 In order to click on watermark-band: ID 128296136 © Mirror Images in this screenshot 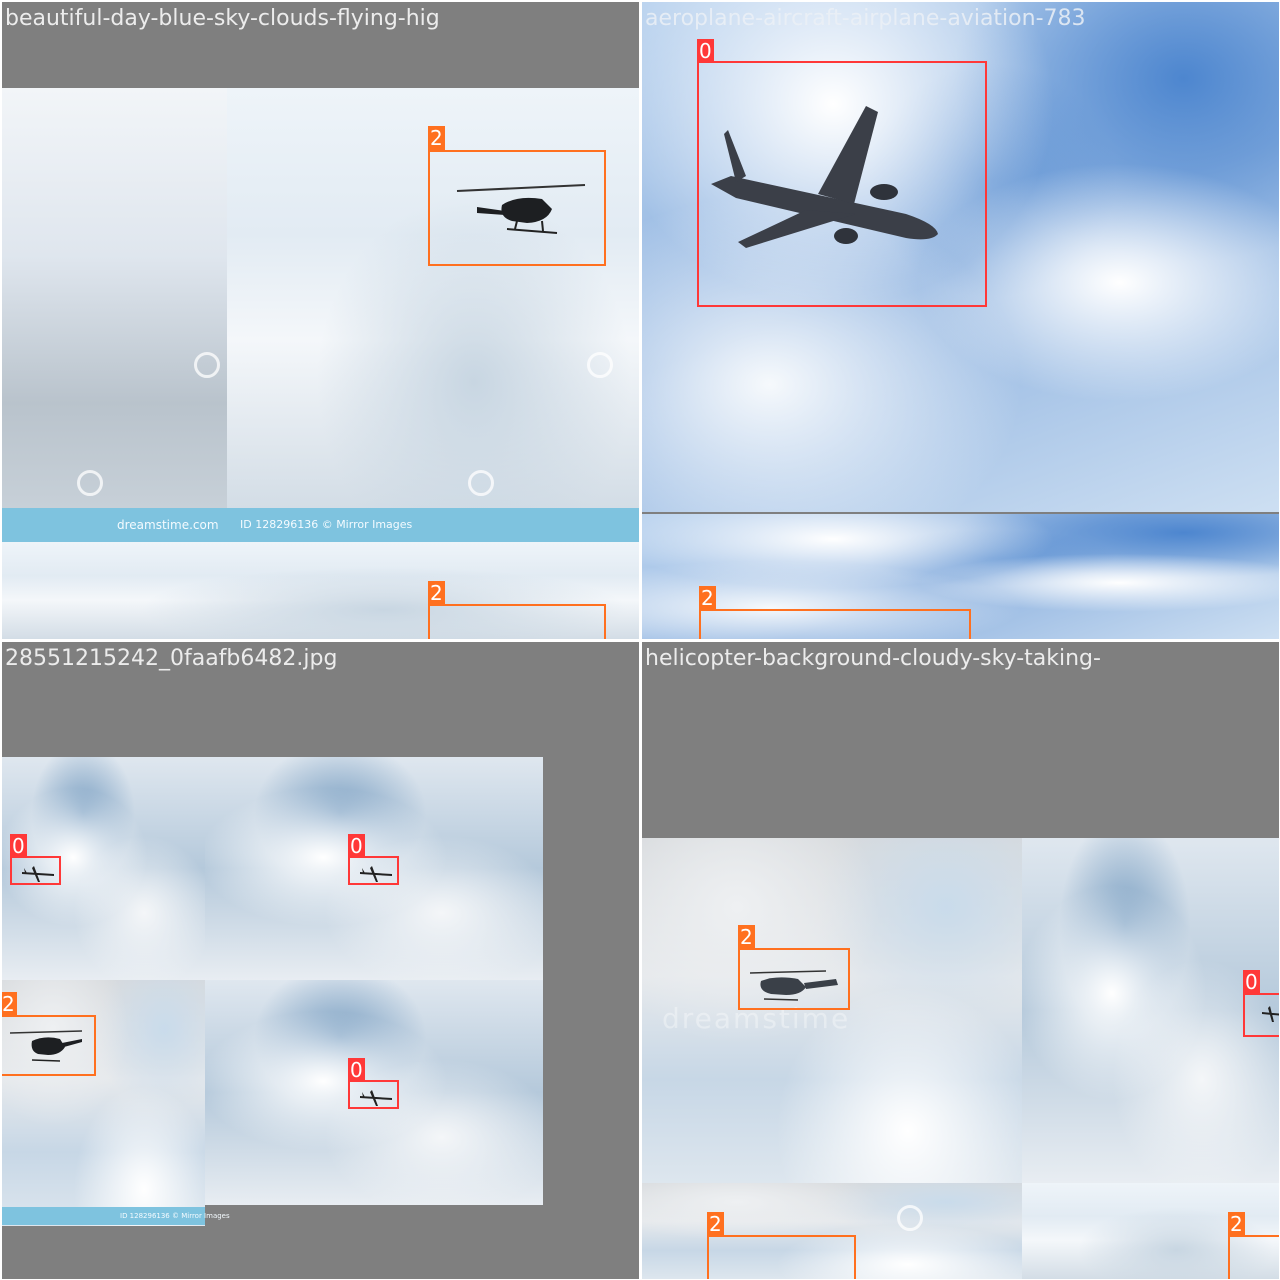, I will do `click(116, 1216)`.